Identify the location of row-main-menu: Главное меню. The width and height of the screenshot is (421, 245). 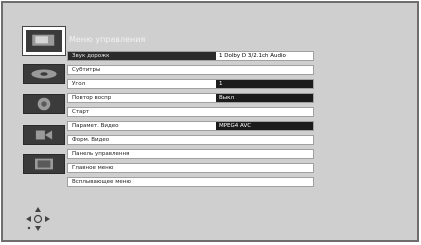
(190, 168).